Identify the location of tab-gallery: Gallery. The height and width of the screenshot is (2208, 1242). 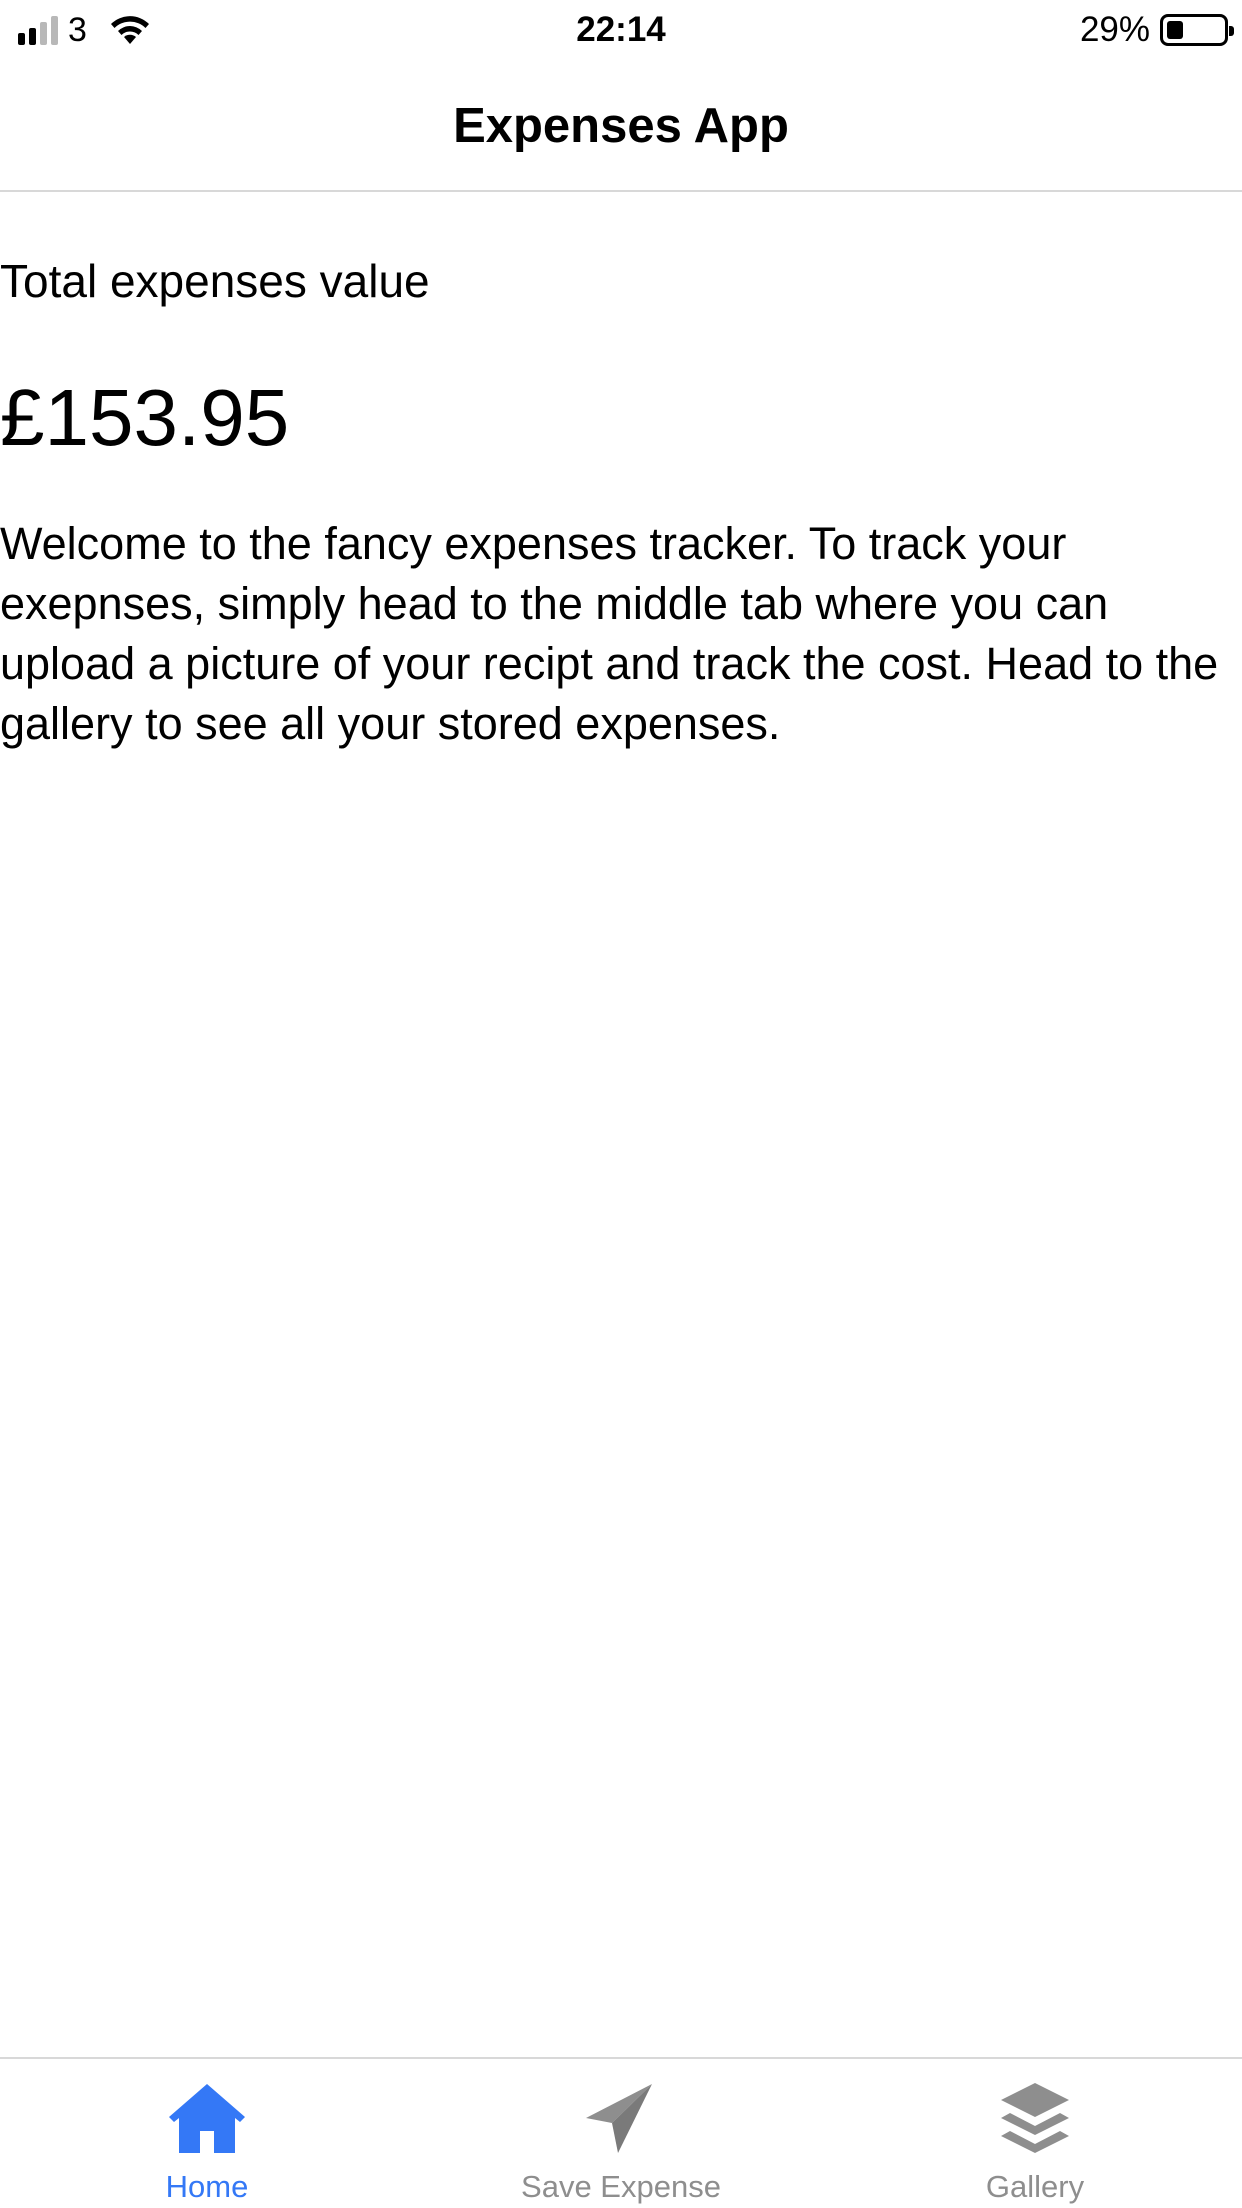
(1035, 2133).